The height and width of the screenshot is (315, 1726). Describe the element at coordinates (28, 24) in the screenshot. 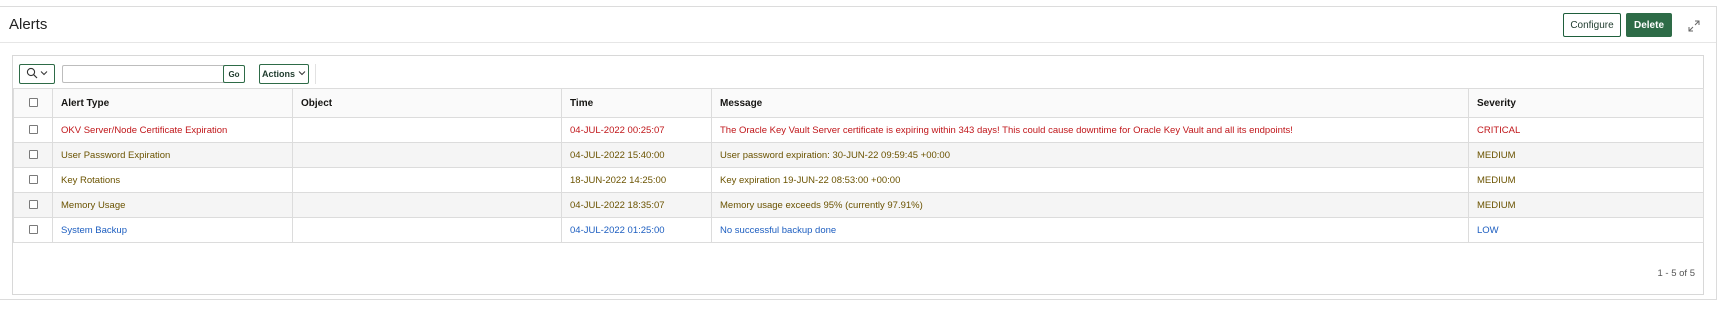

I see `region-title: Alerts` at that location.